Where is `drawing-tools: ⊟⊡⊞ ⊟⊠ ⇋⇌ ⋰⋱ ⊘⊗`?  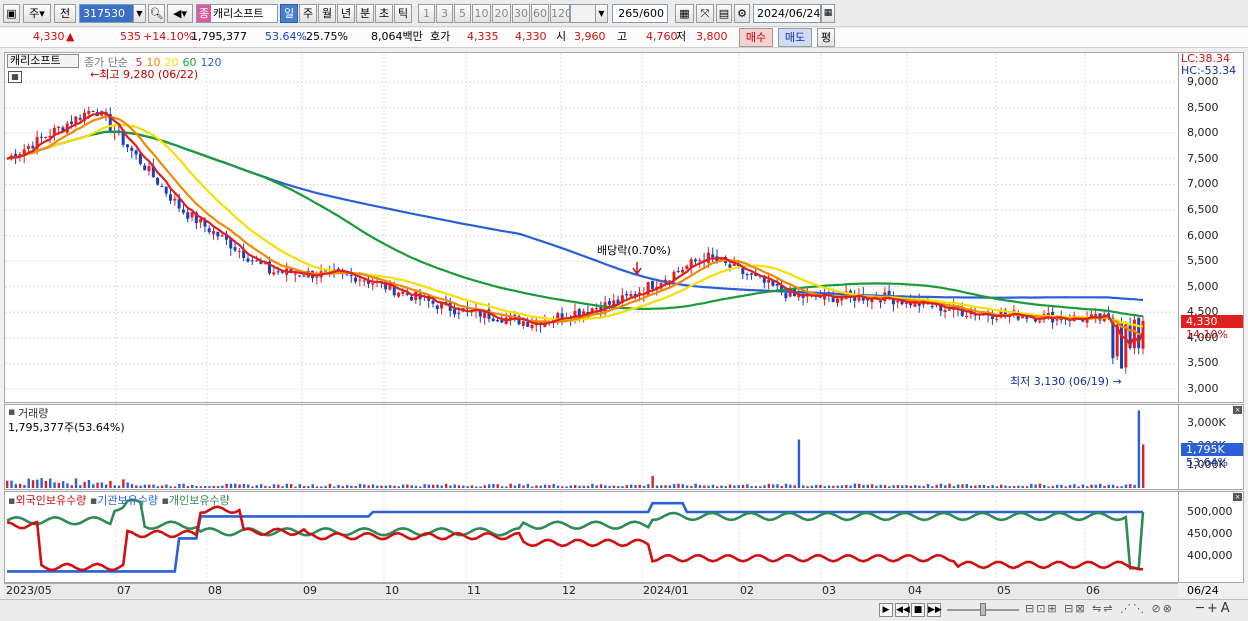 drawing-tools: ⊟⊡⊞ ⊟⊠ ⇋⇌ ⋰⋱ ⊘⊗ is located at coordinates (1099, 608).